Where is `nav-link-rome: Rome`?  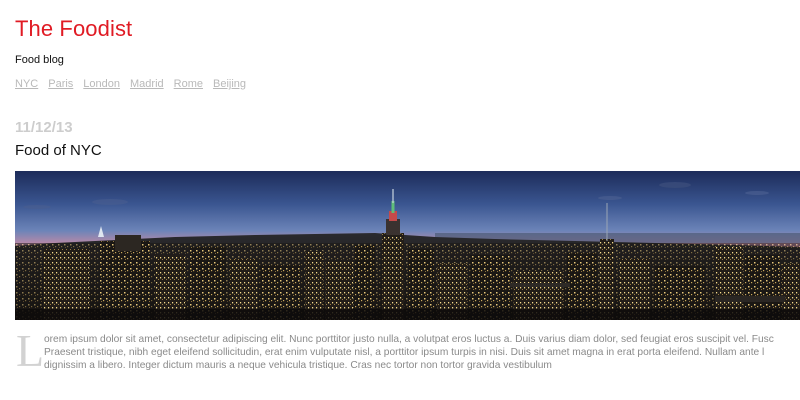 nav-link-rome: Rome is located at coordinates (188, 84).